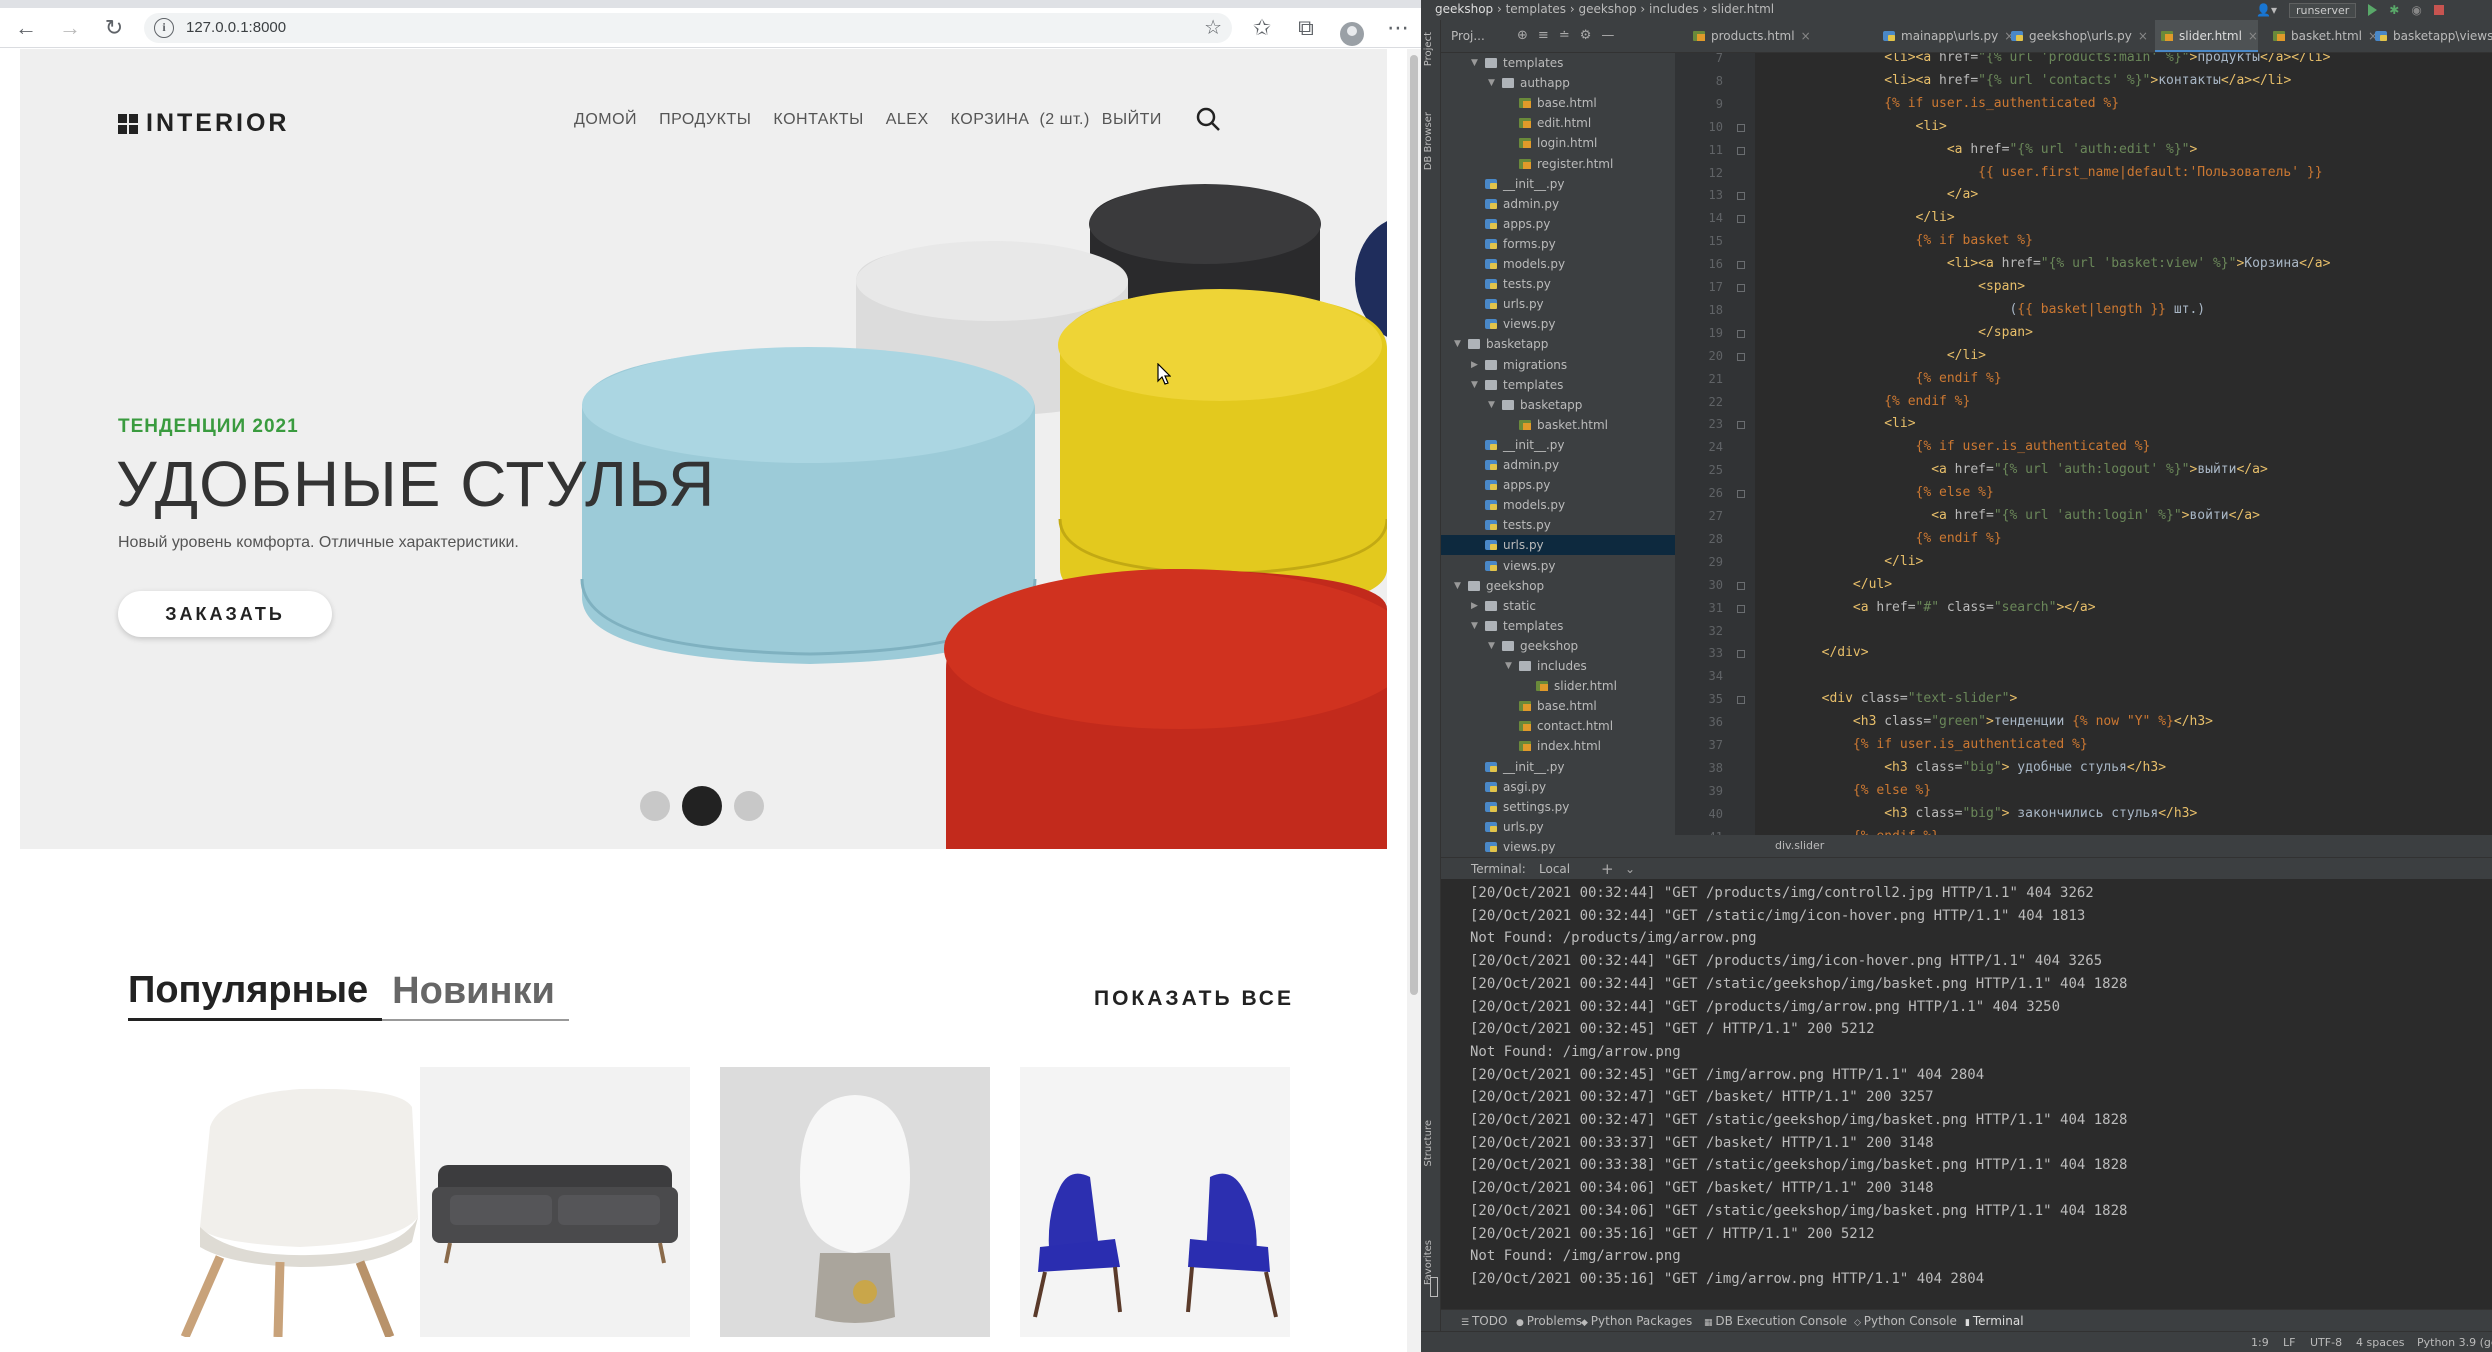  Describe the element at coordinates (2394, 10) in the screenshot. I see `debug-icon: ✱` at that location.